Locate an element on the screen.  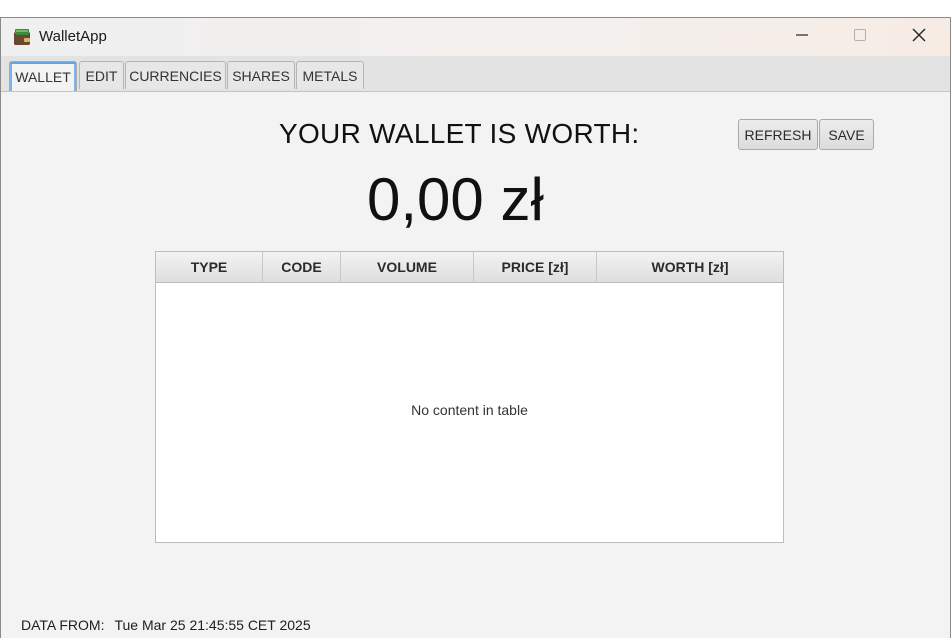
column-header-volume: VOLUME is located at coordinates (407, 267).